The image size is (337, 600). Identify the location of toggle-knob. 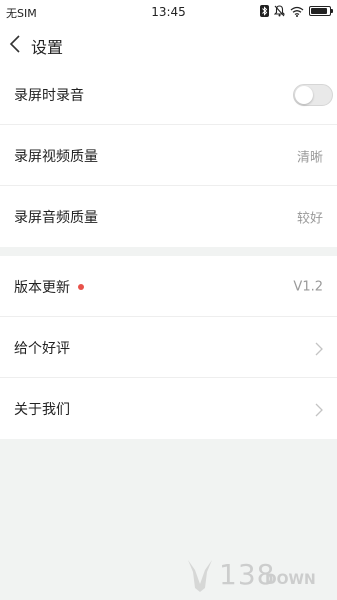
(304, 94).